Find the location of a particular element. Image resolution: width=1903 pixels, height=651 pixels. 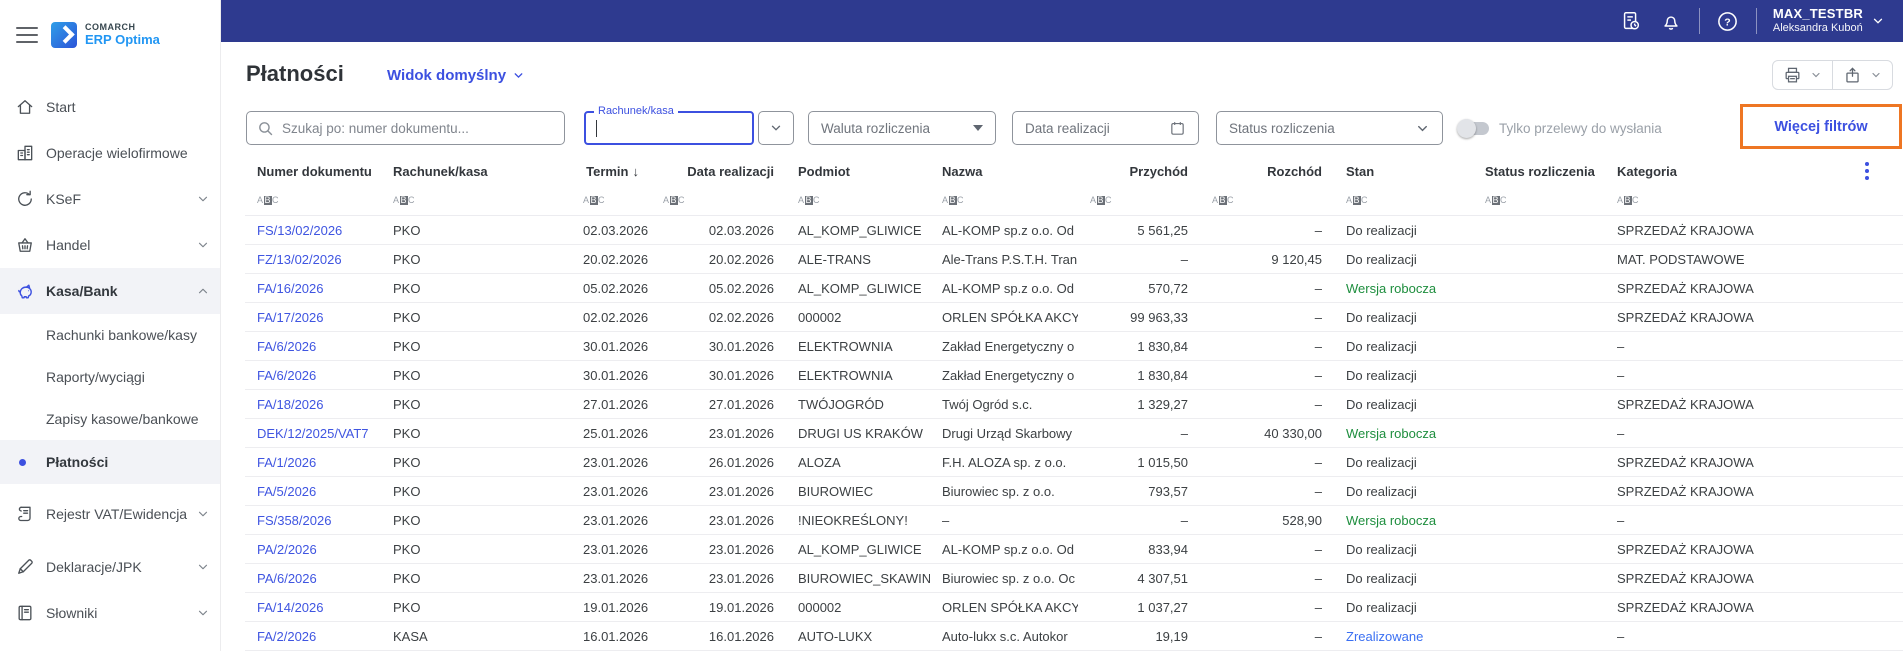

cell-numer: FS/13/02/2026 is located at coordinates (313, 230).